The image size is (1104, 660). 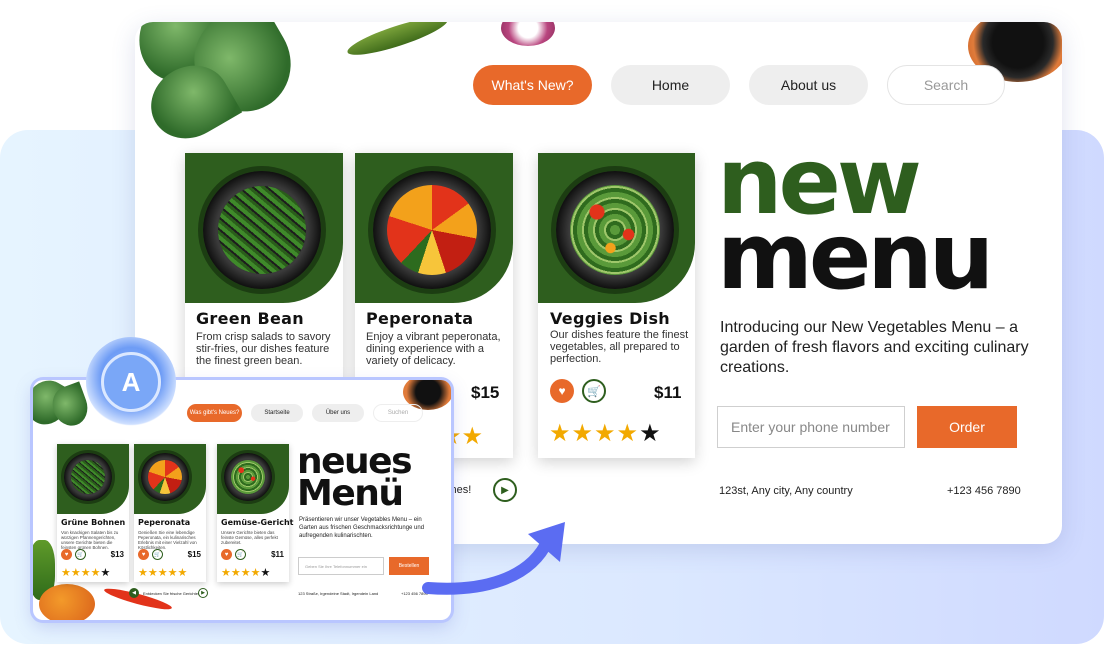 What do you see at coordinates (93, 522) in the screenshot?
I see `card-title: Grüne Bohnen` at bounding box center [93, 522].